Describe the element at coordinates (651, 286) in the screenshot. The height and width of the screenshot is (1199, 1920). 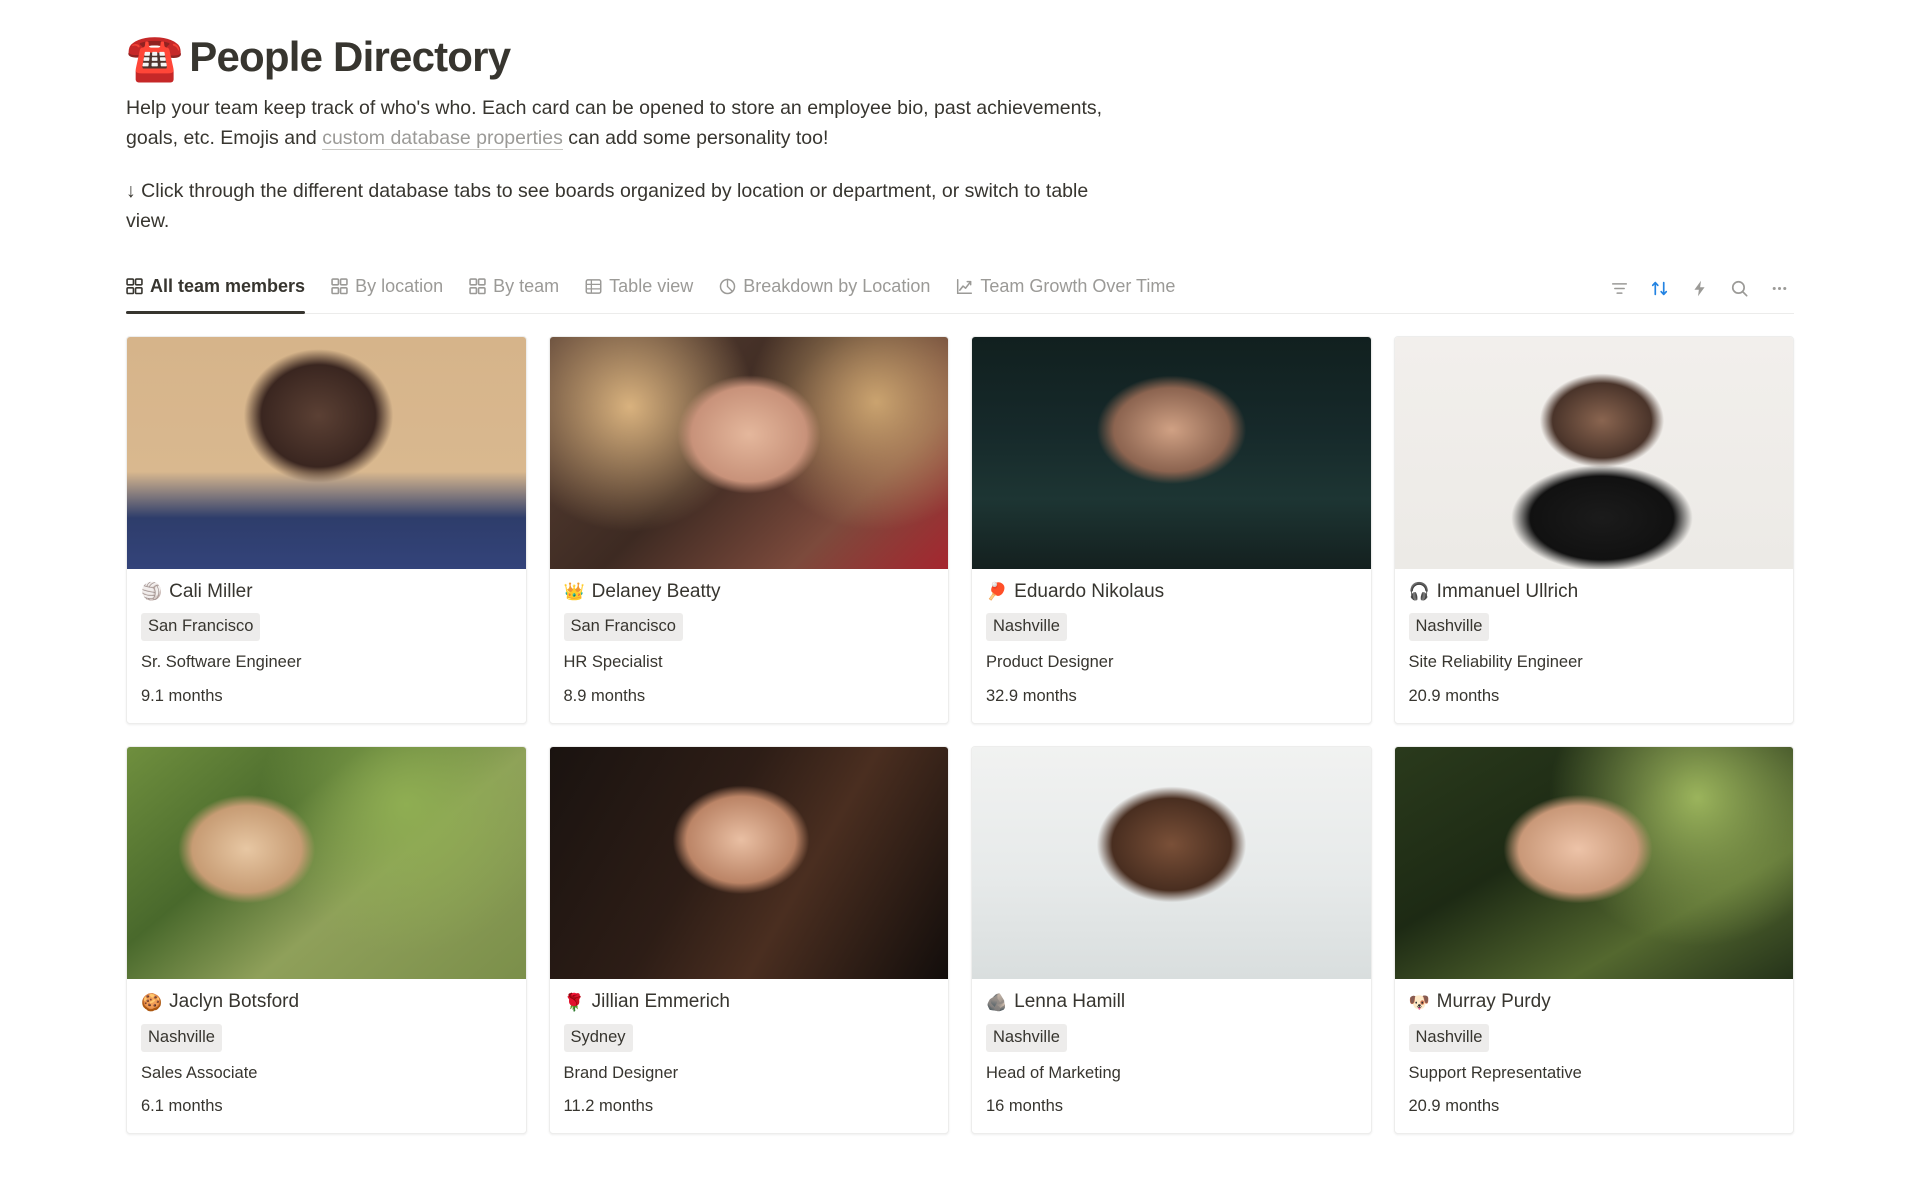
I see `tab-label: Table view` at that location.